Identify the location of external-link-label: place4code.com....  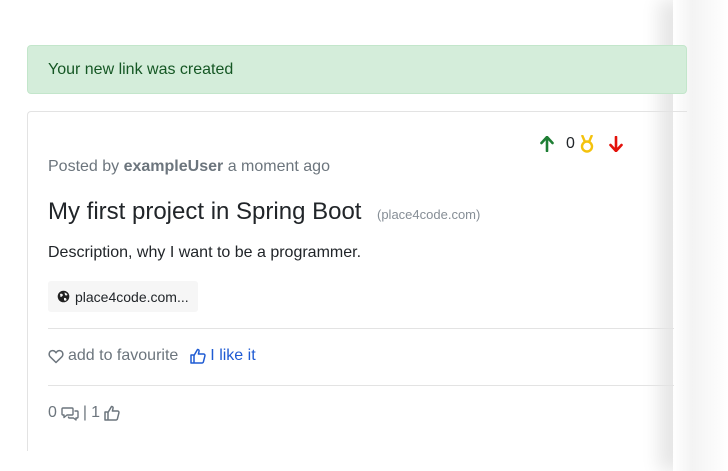
(132, 296).